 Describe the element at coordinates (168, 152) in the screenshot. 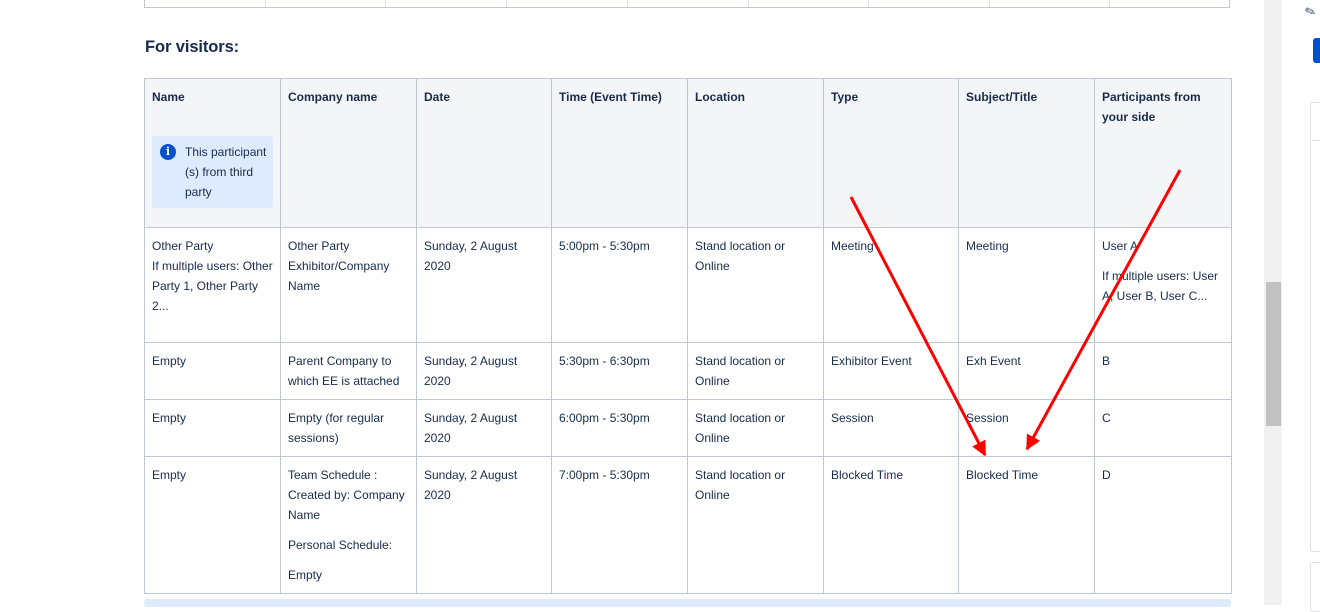

I see `info-icon: i` at that location.